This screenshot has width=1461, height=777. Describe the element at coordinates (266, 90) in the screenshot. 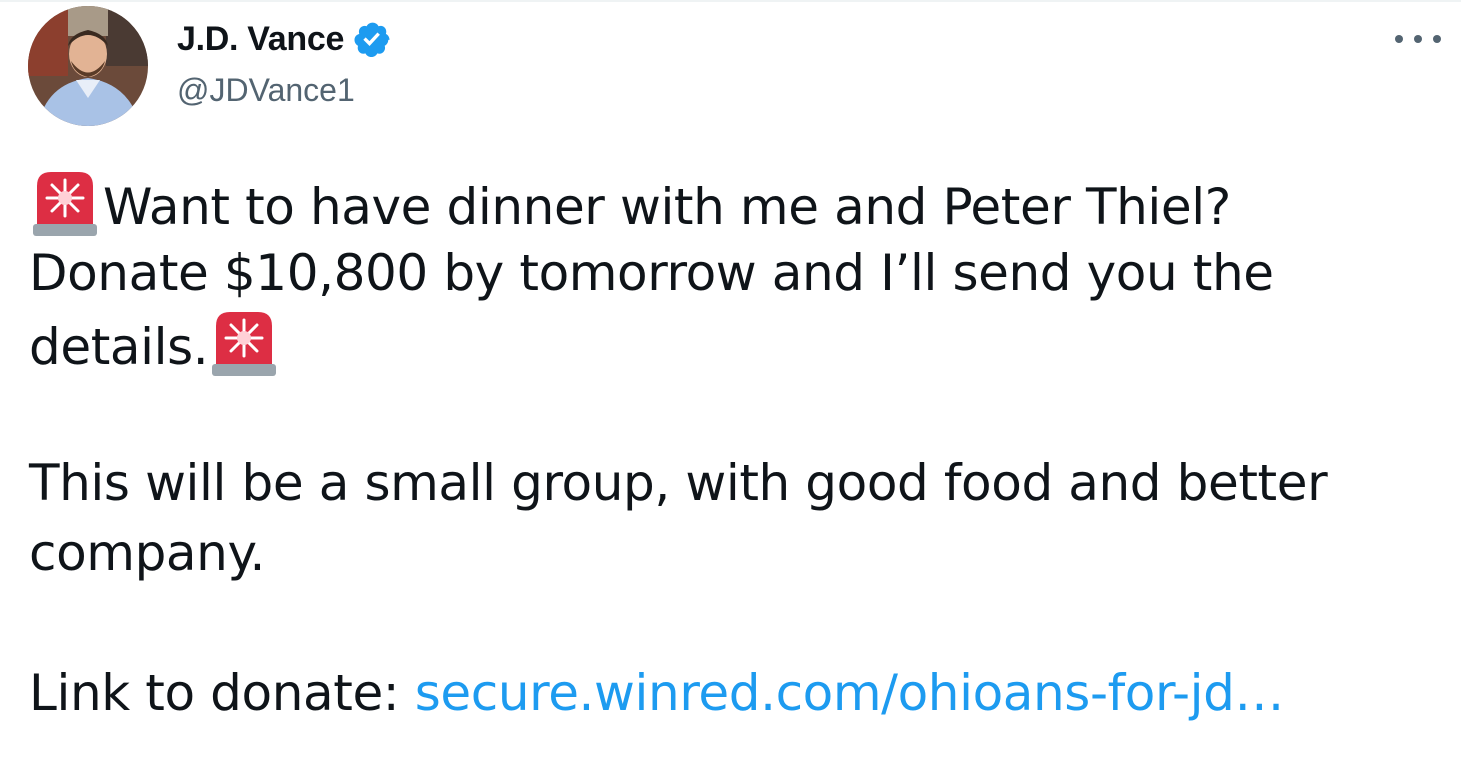

I see `user-handle: @JDVance1` at that location.